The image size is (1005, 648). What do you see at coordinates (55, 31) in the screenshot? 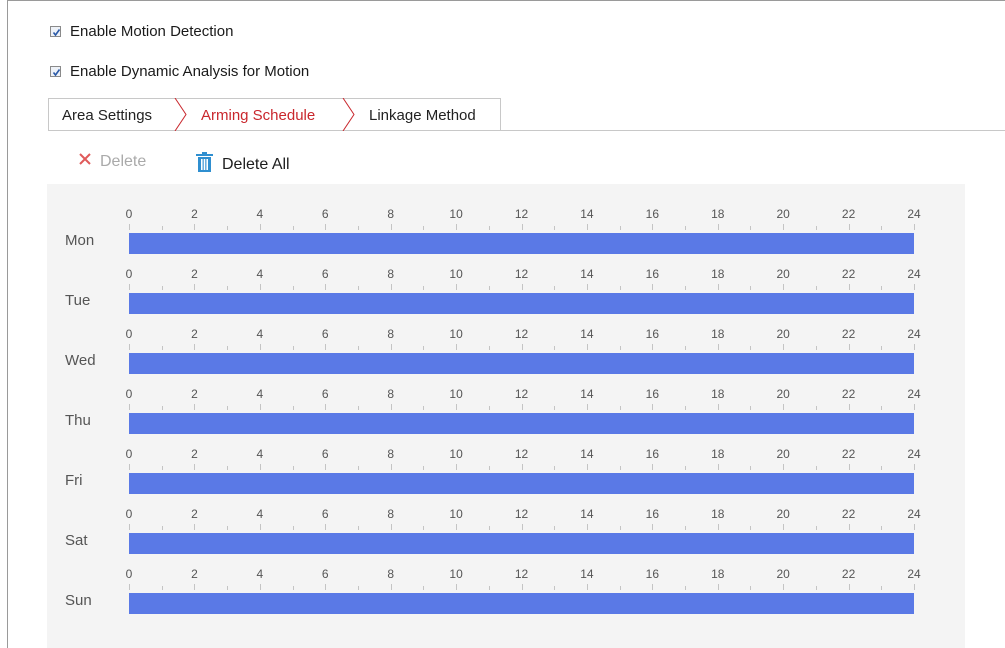
I see `enable-motion-detection-checkbox` at bounding box center [55, 31].